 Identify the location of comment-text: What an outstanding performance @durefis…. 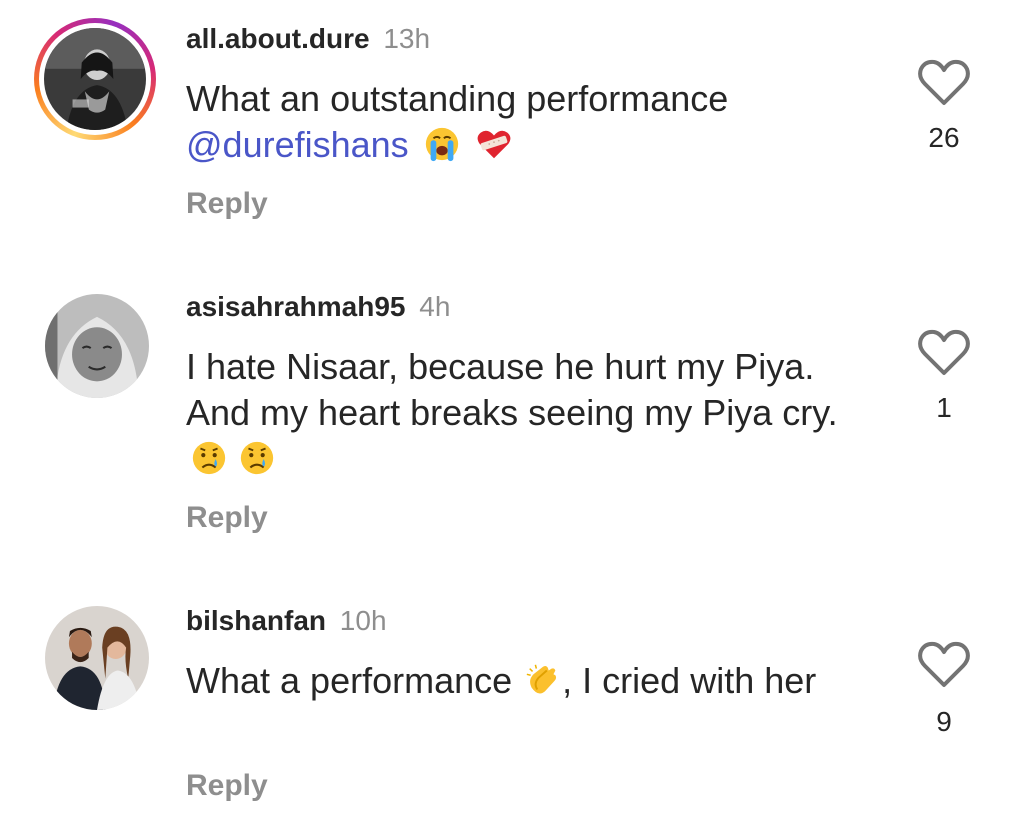
(531, 122).